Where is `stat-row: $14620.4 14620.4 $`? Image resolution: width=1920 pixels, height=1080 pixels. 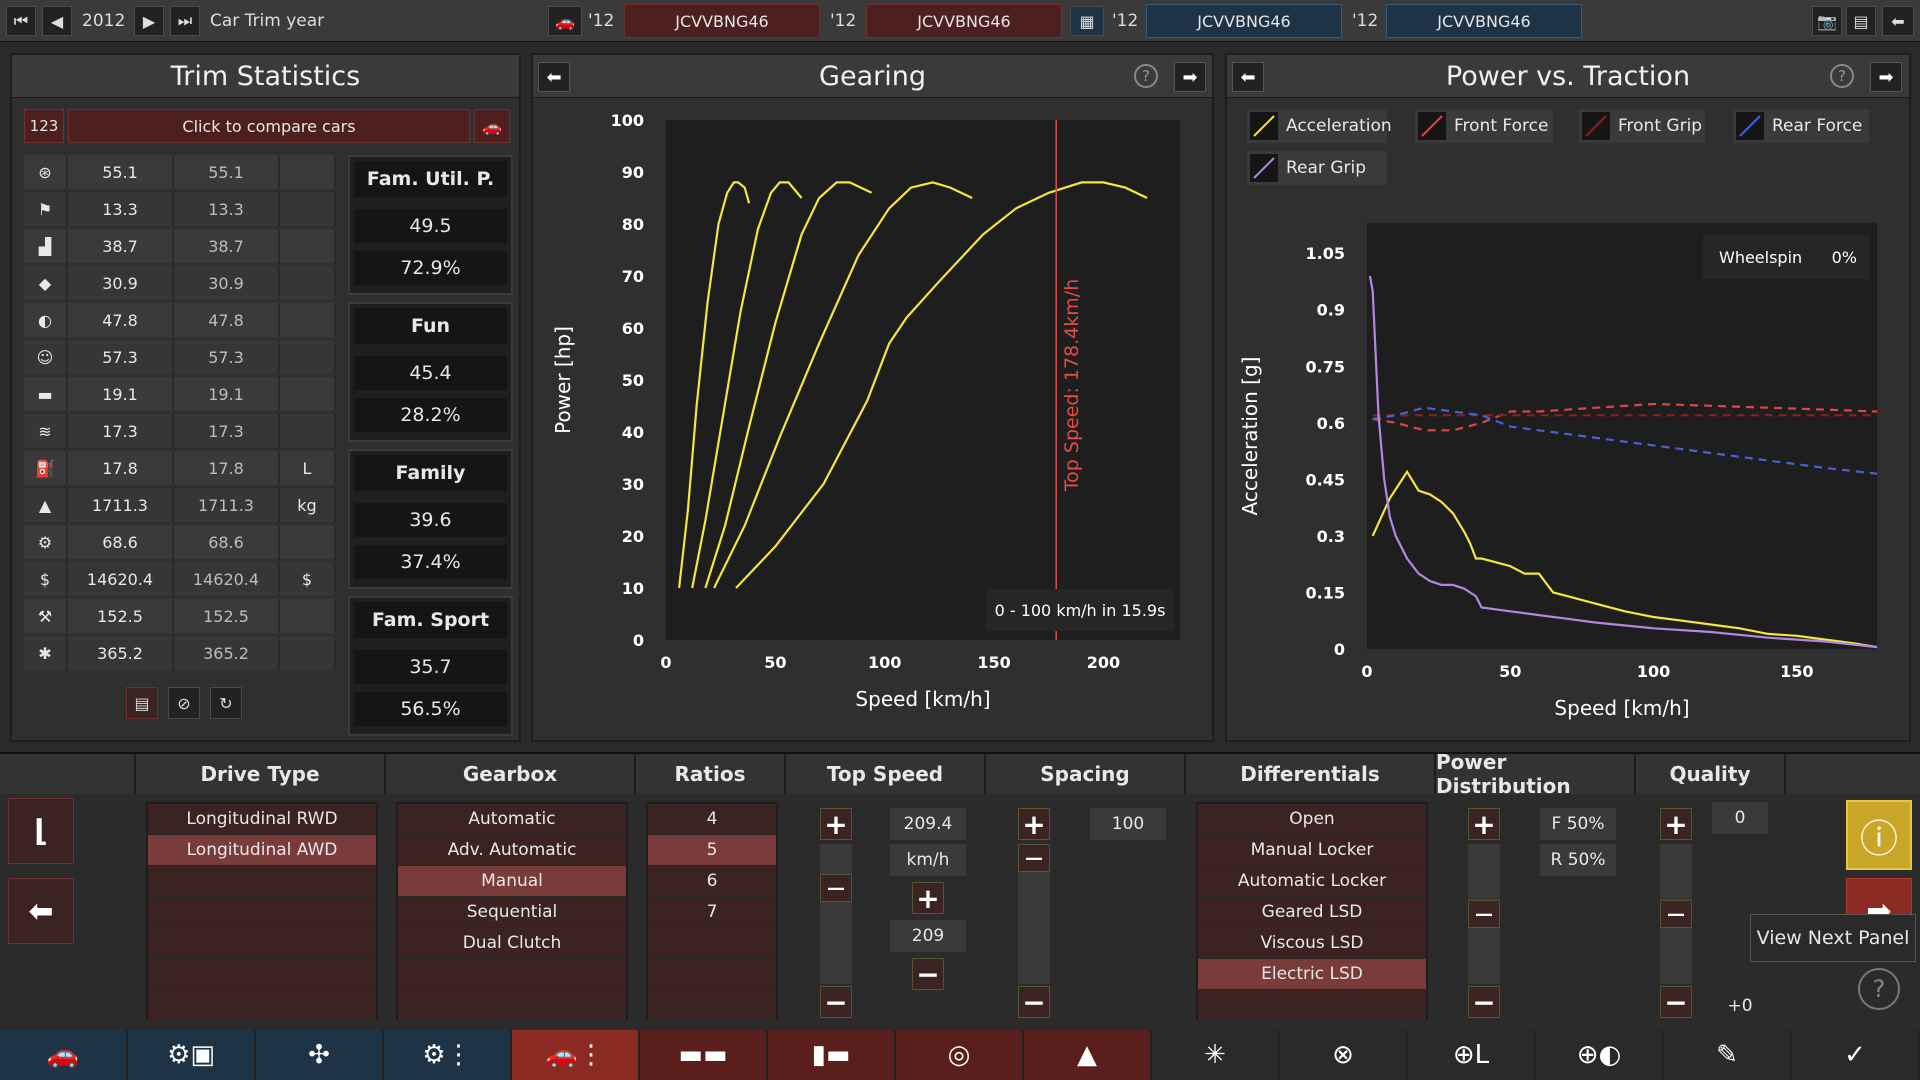 stat-row: $14620.4 14620.4 $ is located at coordinates (180, 579).